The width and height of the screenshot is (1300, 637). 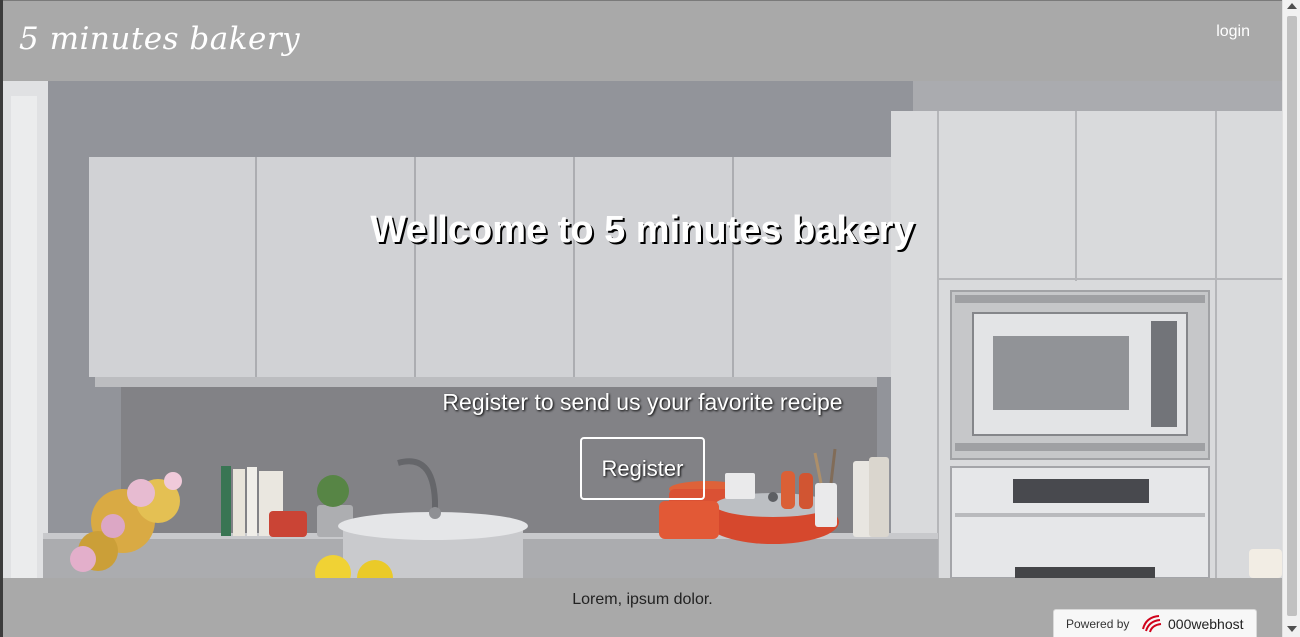 I want to click on scrollbar-thumb, so click(x=1292, y=316).